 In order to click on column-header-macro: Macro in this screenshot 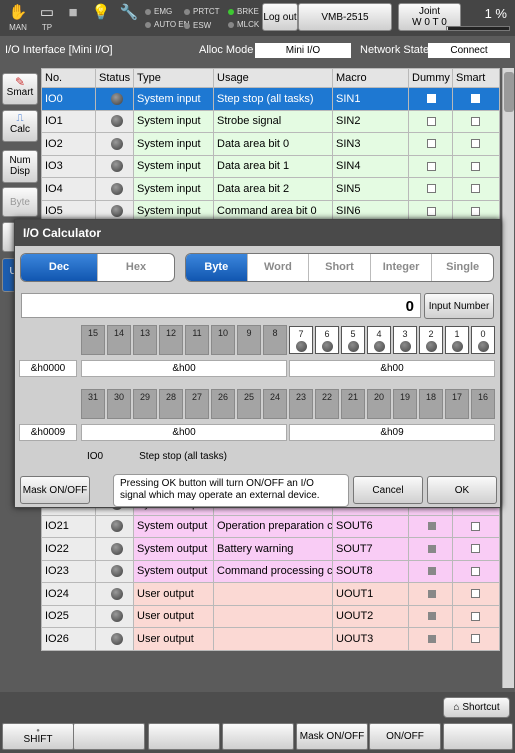, I will do `click(370, 78)`.